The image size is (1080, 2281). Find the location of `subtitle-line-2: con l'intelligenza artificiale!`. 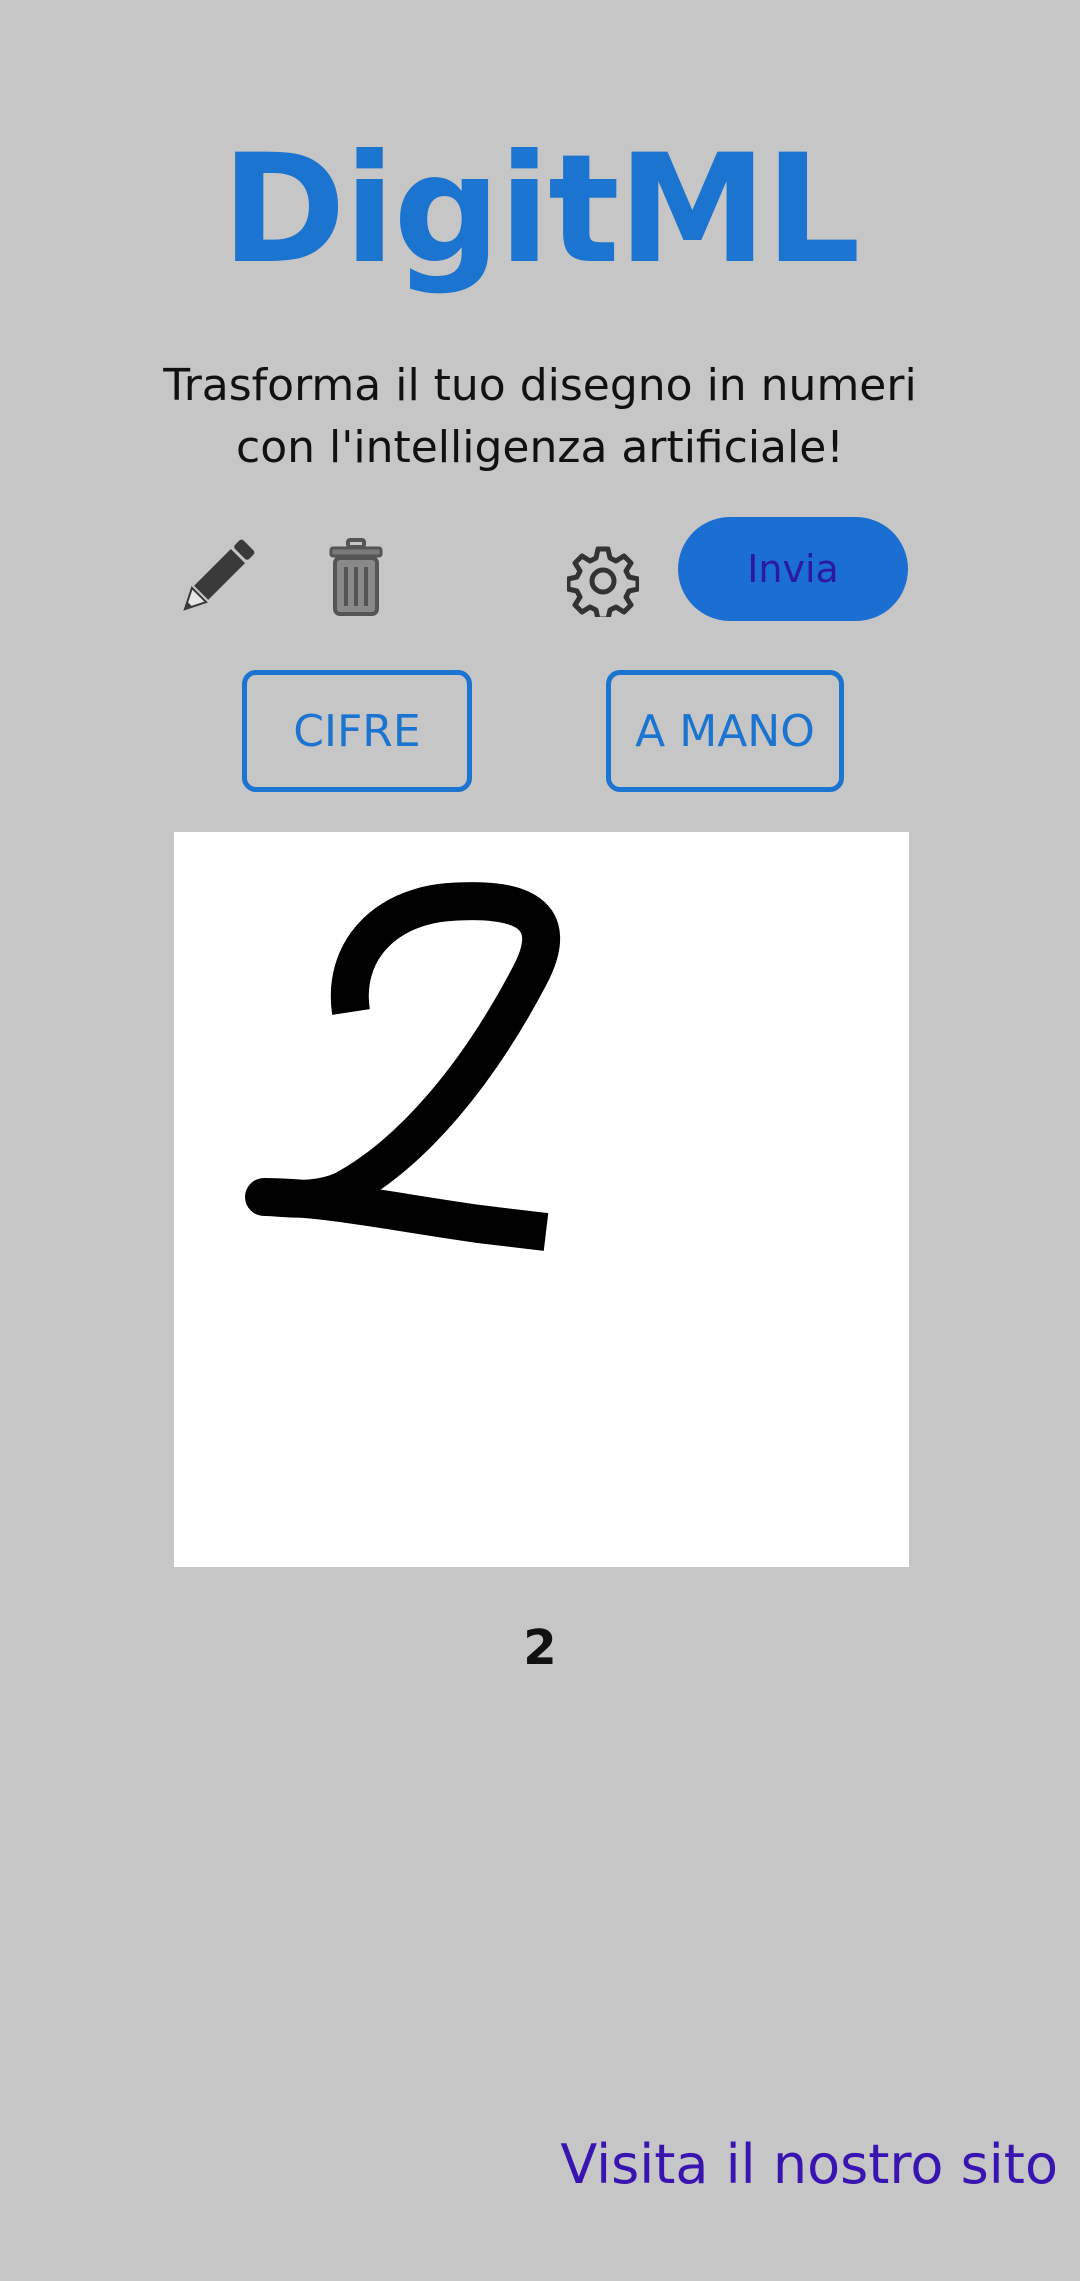

subtitle-line-2: con l'intelligenza artificiale! is located at coordinates (540, 447).